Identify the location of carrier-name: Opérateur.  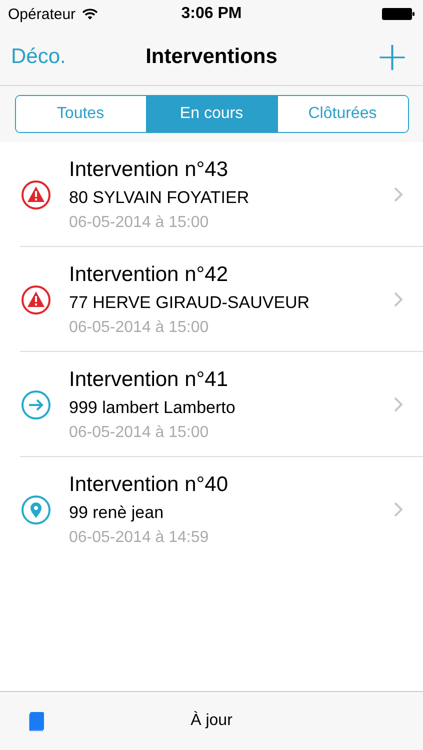
(42, 14).